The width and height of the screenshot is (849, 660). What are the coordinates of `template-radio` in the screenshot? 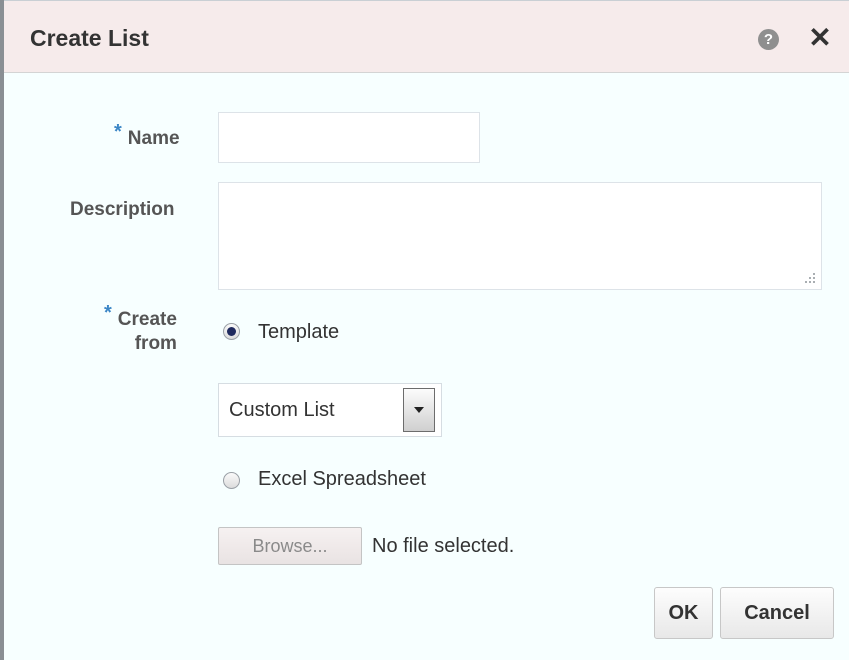 It's located at (231, 331).